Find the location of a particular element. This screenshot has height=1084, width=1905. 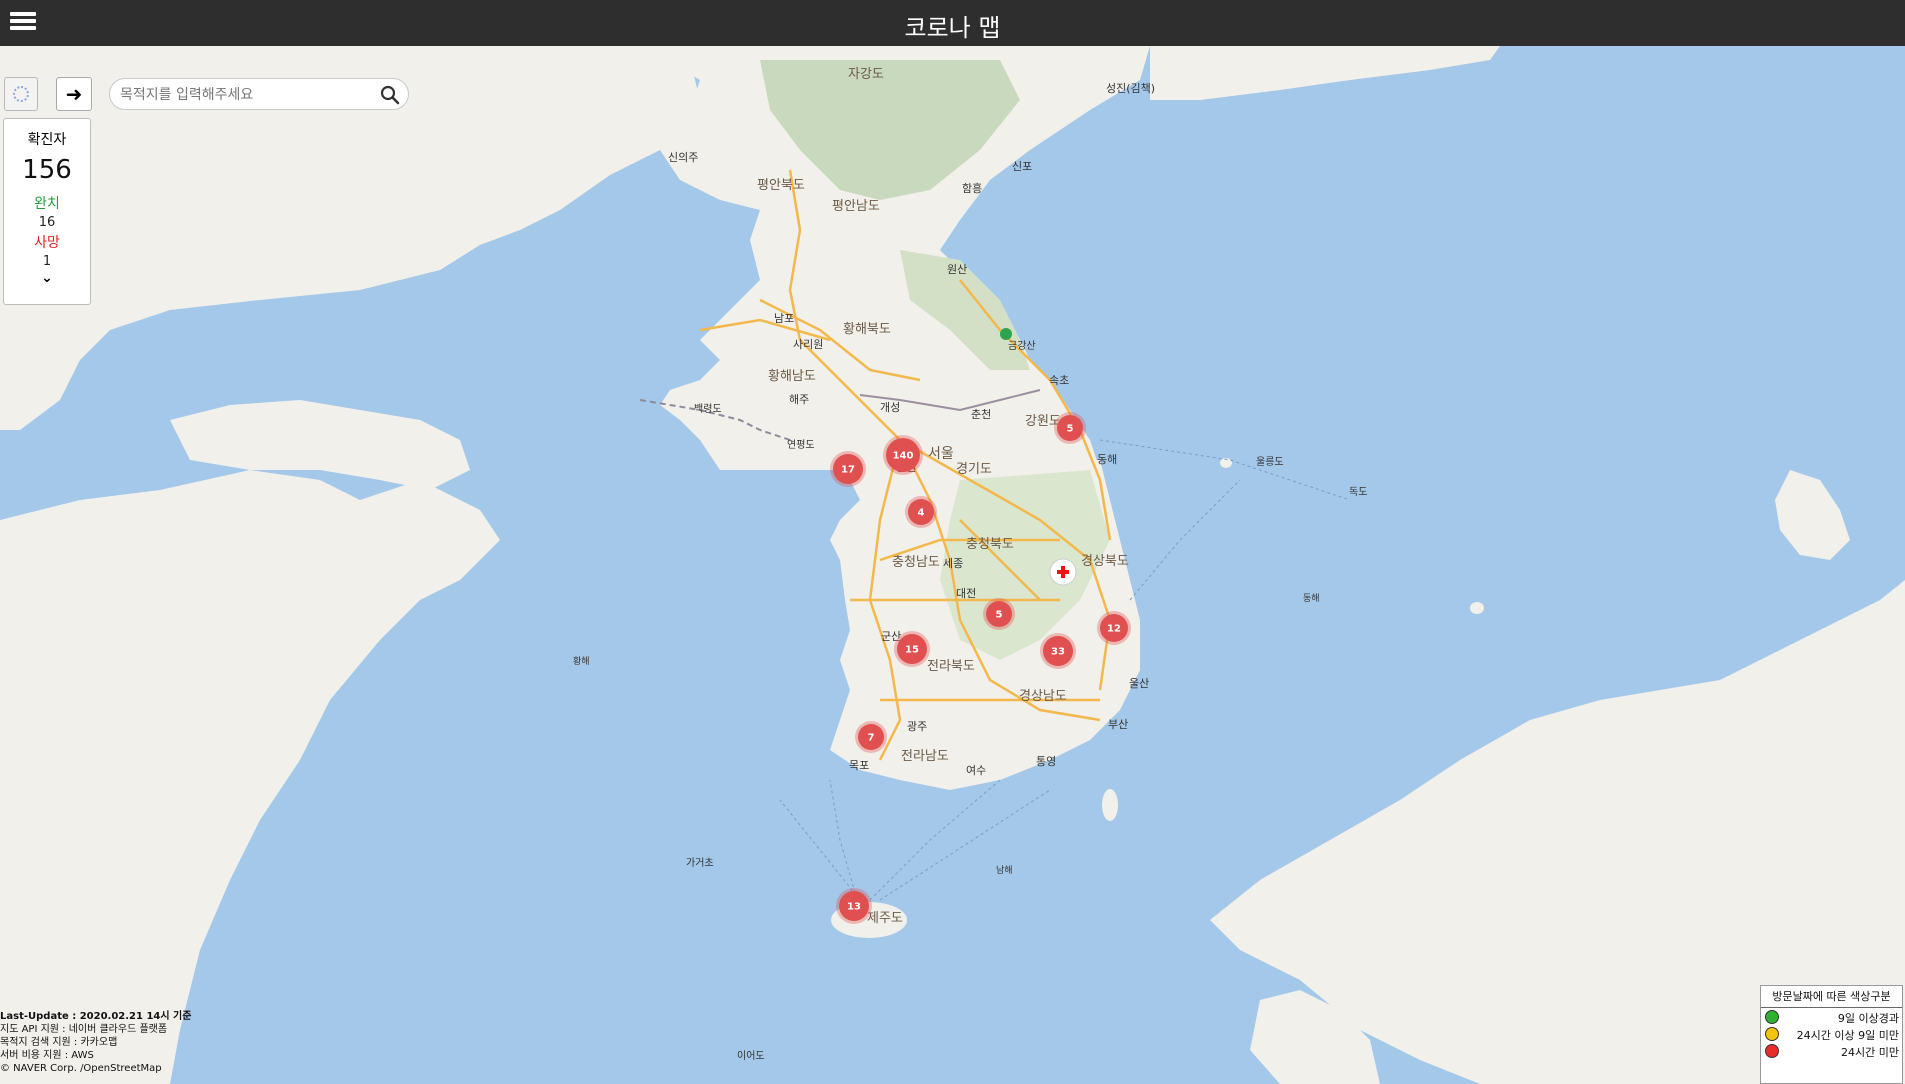

case-cluster-marker: 33 is located at coordinates (1058, 651).